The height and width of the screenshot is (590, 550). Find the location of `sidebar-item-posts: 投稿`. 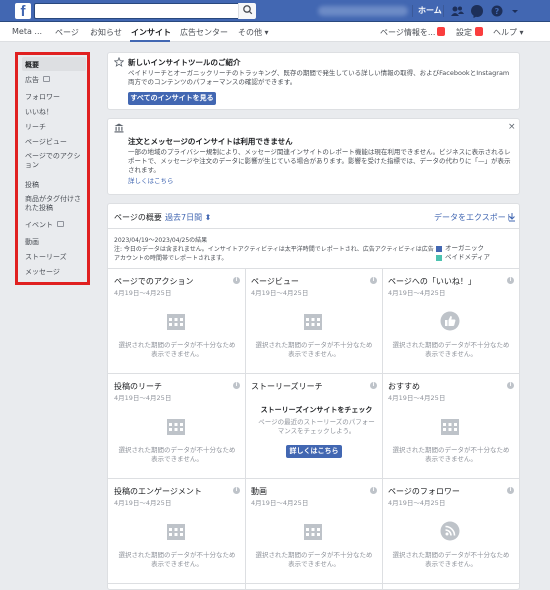

sidebar-item-posts: 投稿 is located at coordinates (32, 185).